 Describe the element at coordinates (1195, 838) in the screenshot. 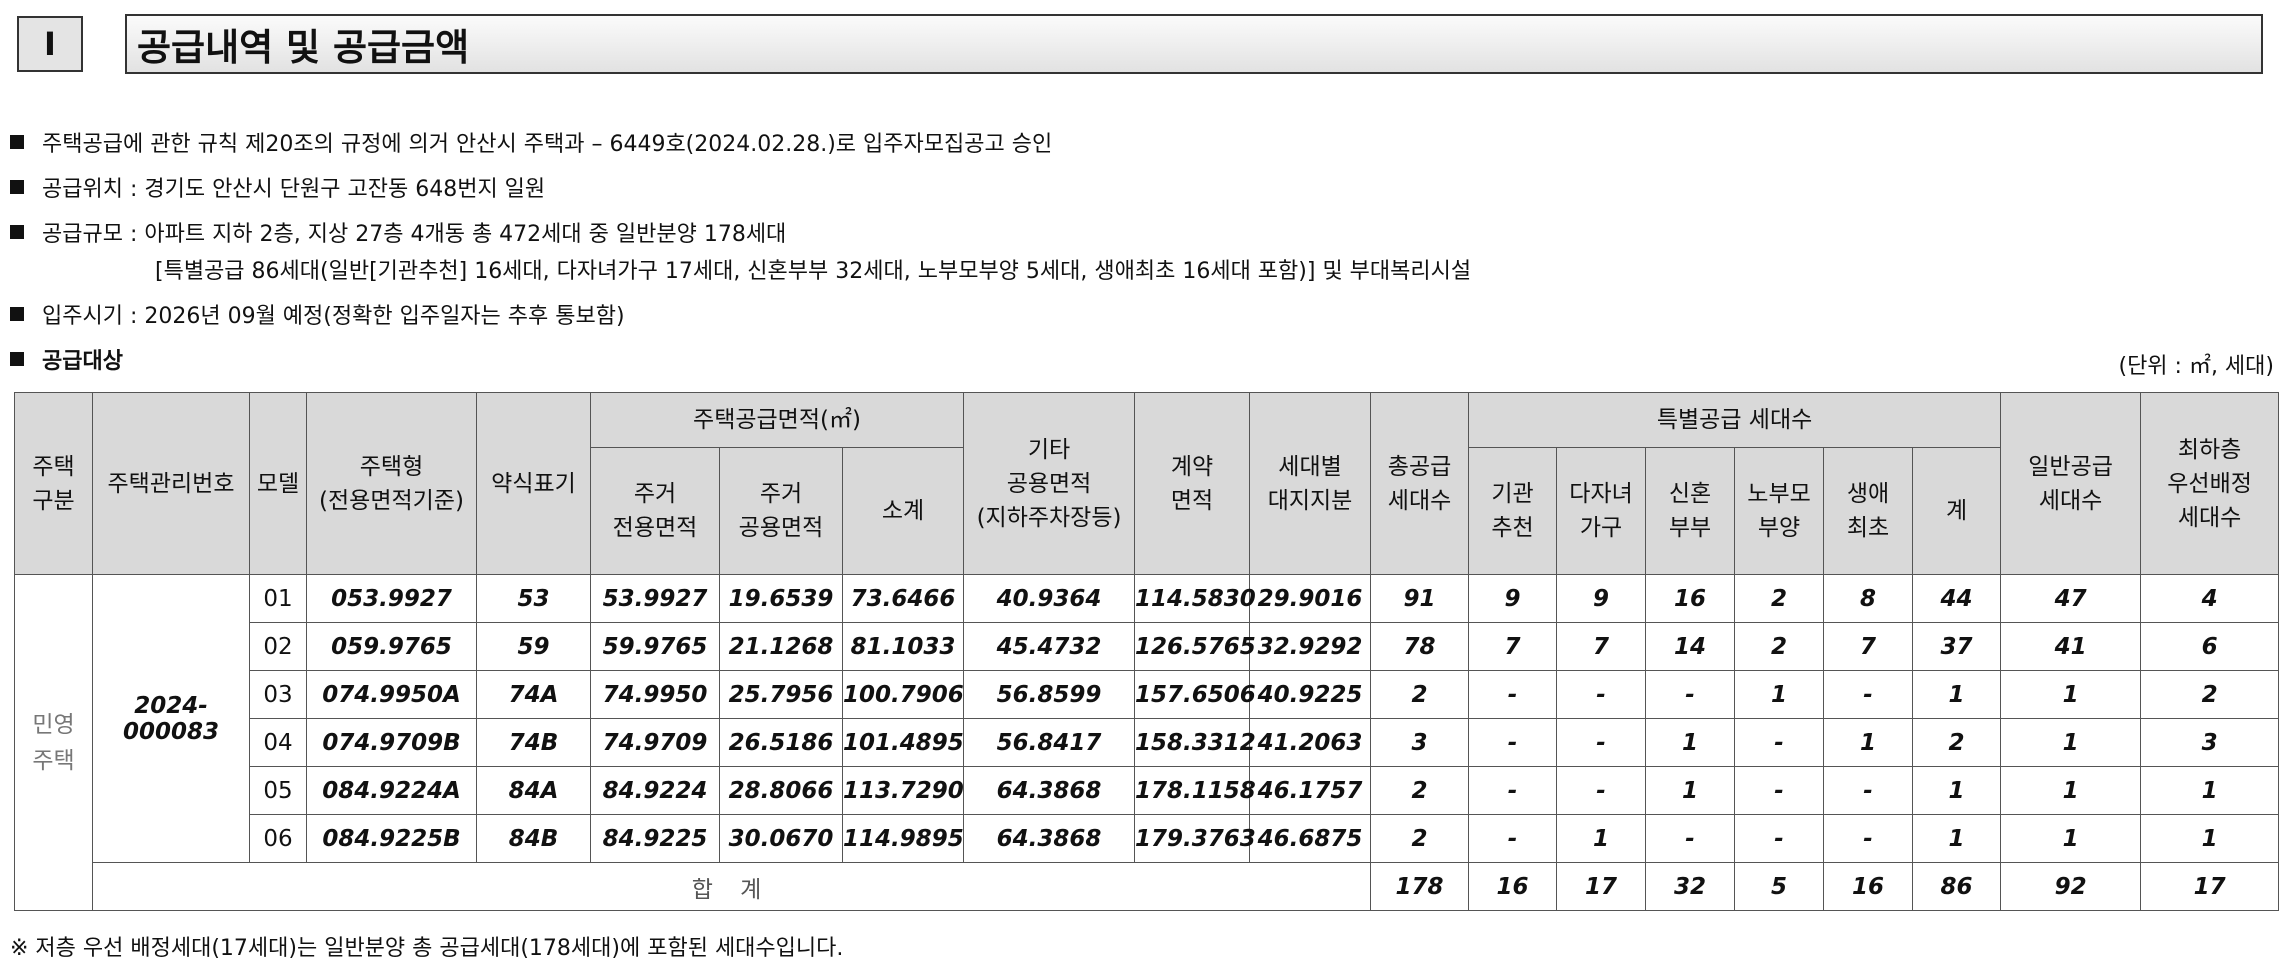

I see `contract-cell: 179.3763` at that location.